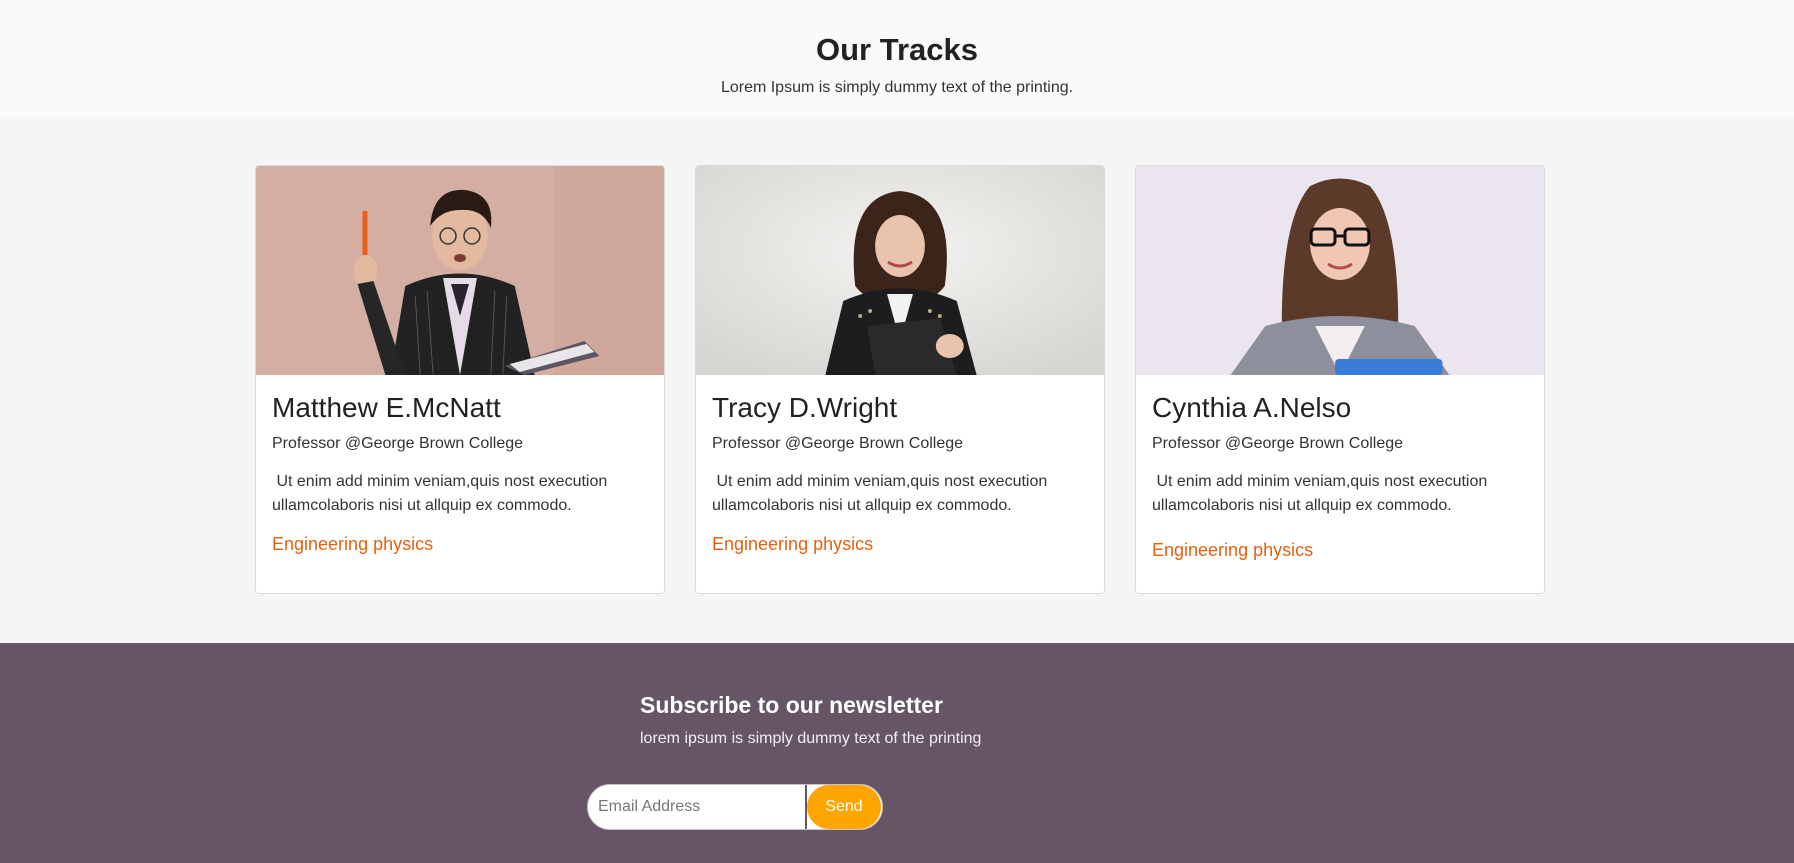 The width and height of the screenshot is (1794, 863). I want to click on subscribe-form: Send, so click(735, 807).